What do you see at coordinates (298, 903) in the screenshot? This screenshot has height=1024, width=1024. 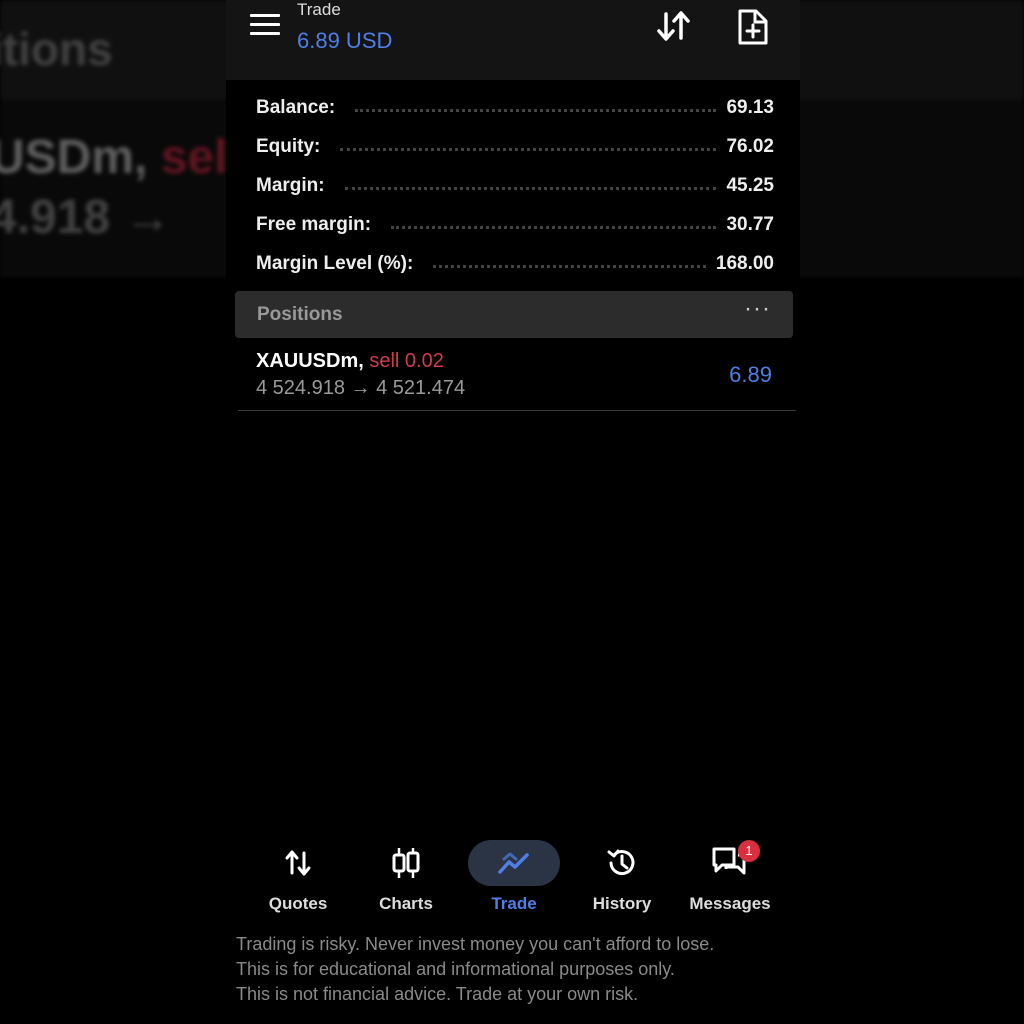 I see `nav-quotes-label: Quotes` at bounding box center [298, 903].